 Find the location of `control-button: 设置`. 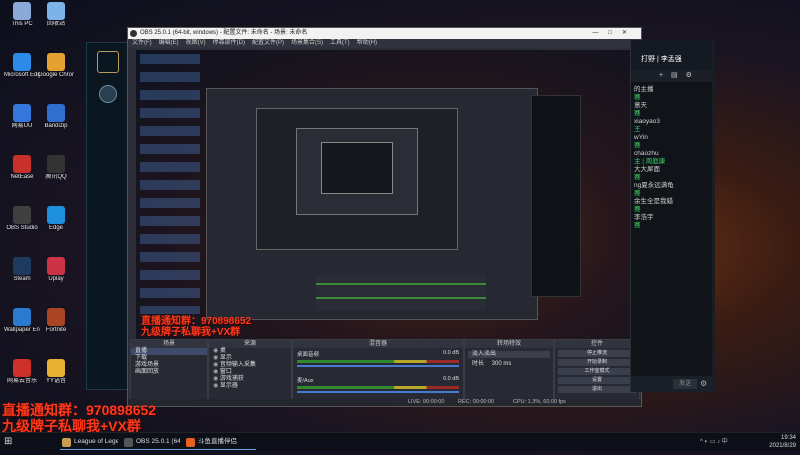

control-button: 设置 is located at coordinates (597, 380).